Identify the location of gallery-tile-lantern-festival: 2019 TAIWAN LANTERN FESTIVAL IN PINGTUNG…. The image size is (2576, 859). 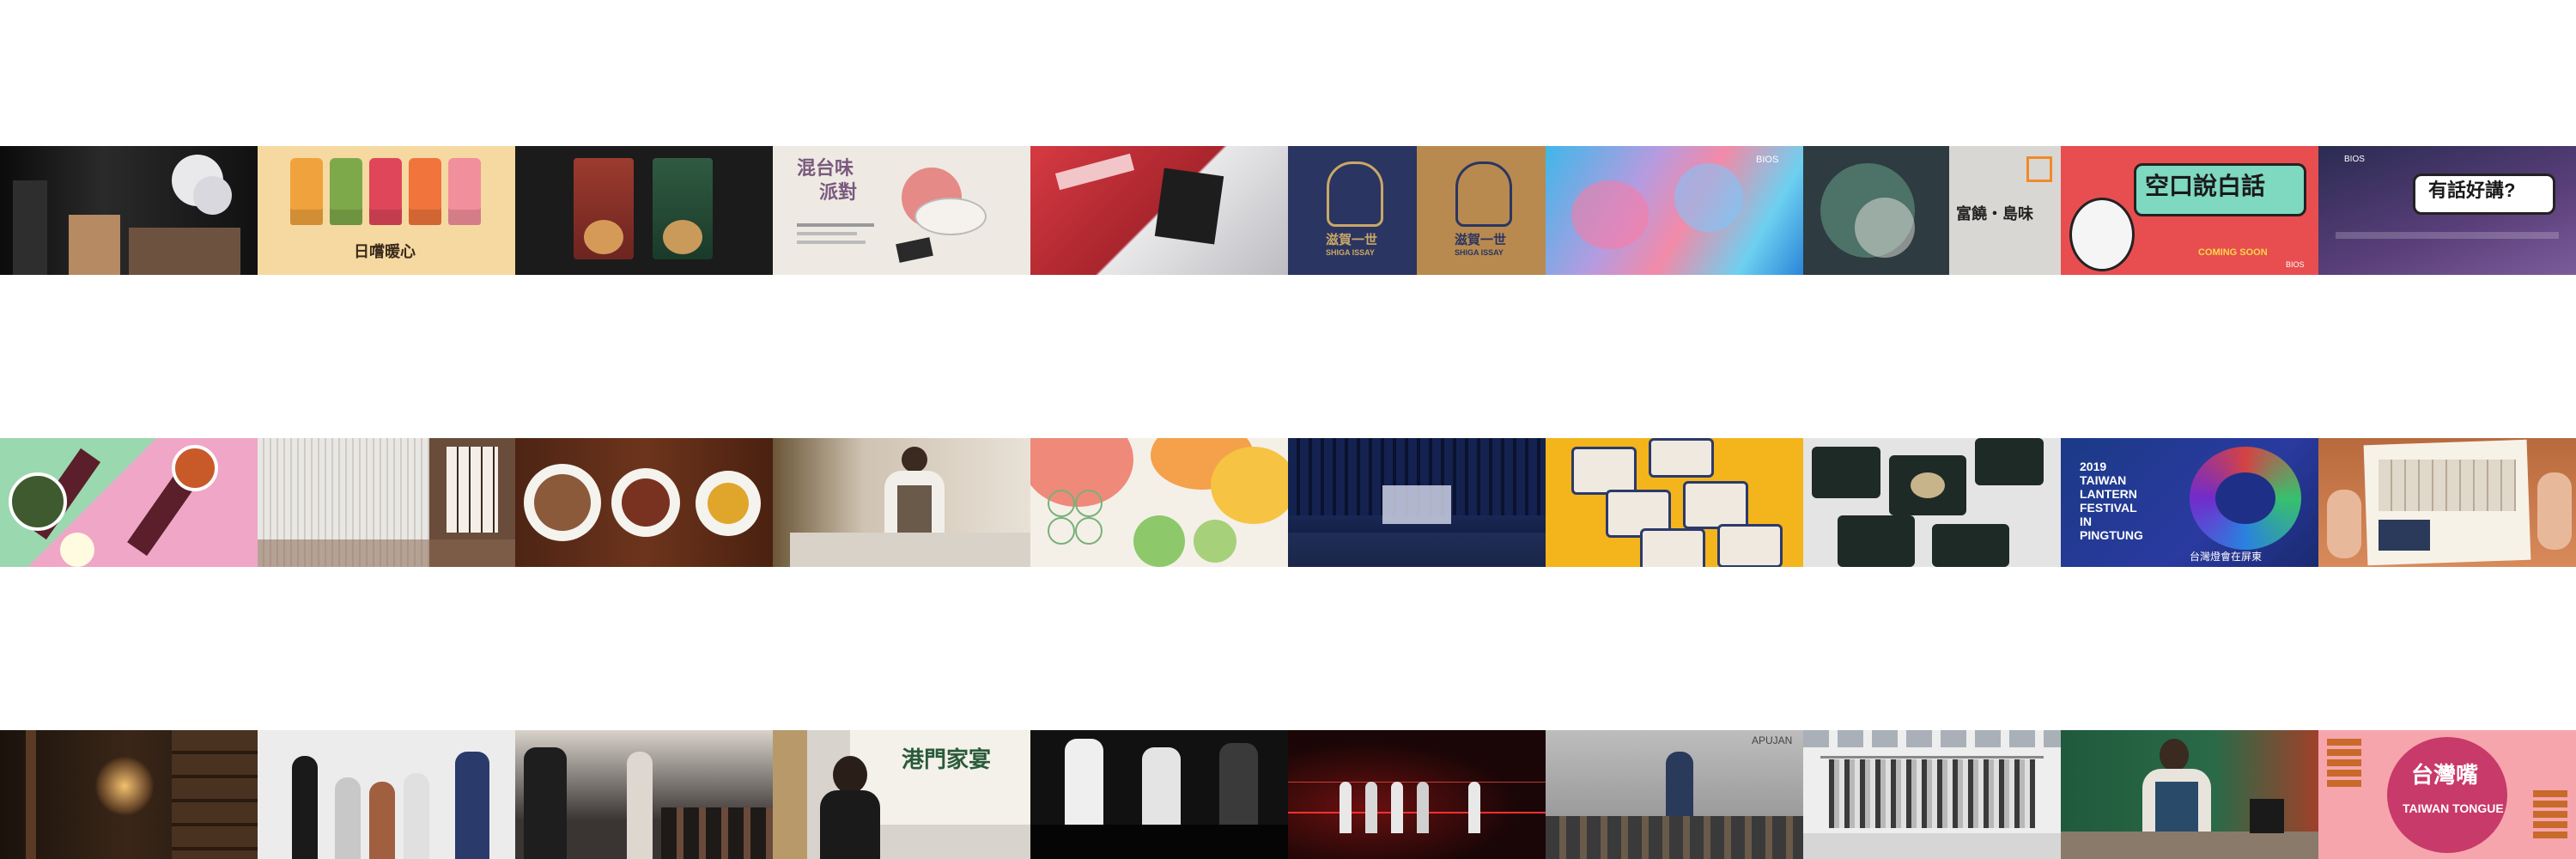
(2189, 503).